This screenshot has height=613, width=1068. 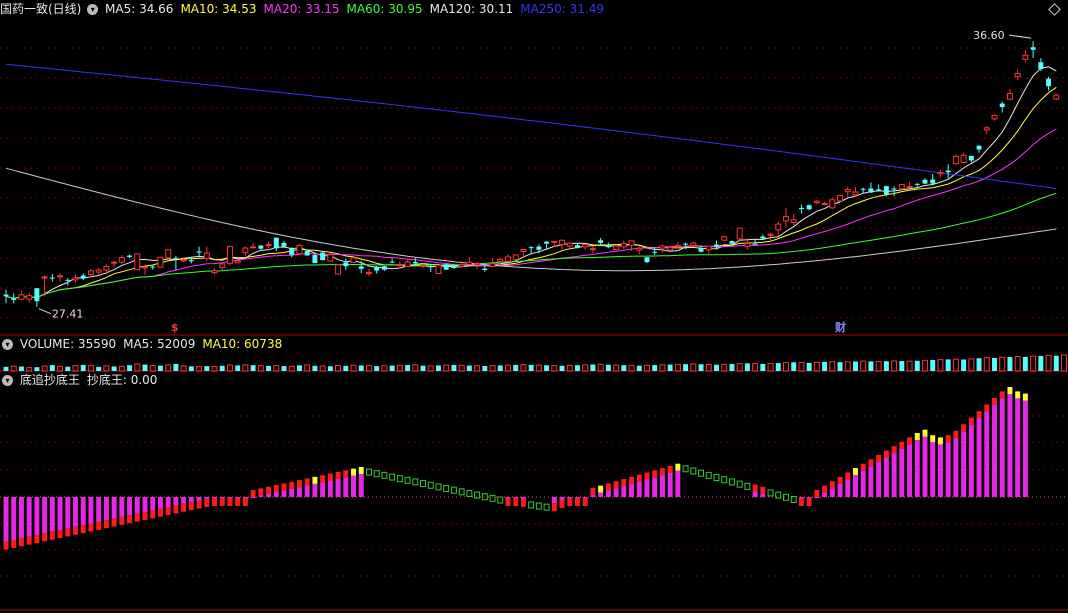 What do you see at coordinates (175, 327) in the screenshot?
I see `event-marker: $` at bounding box center [175, 327].